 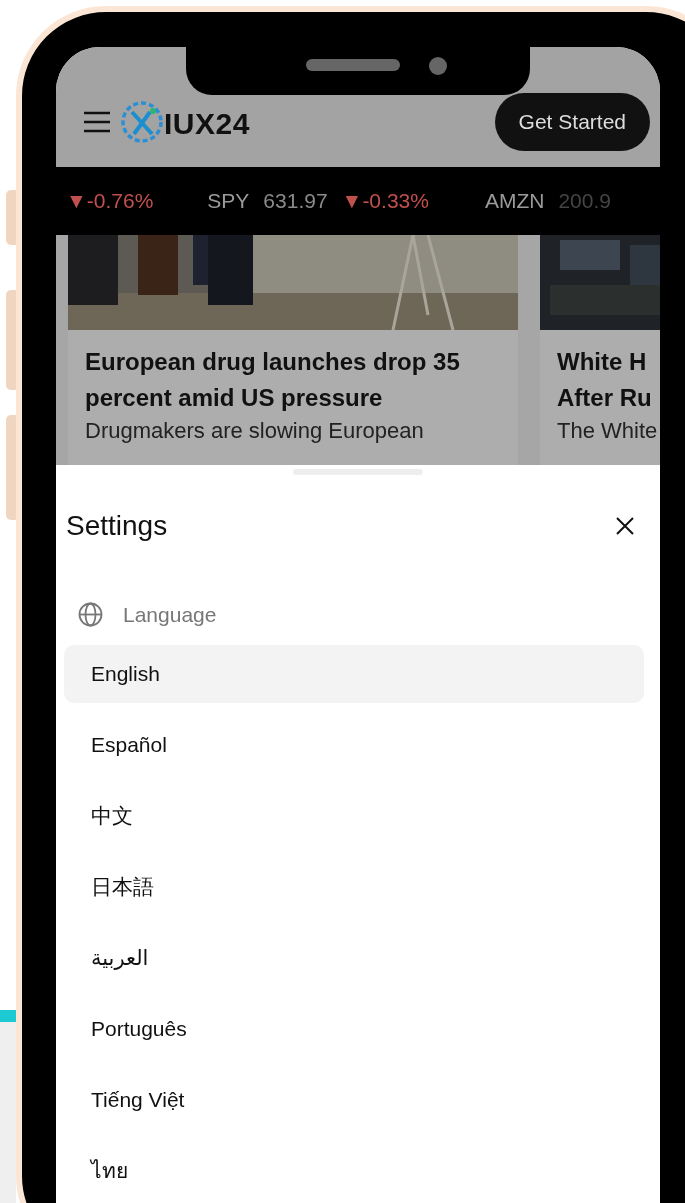 What do you see at coordinates (110, 201) in the screenshot?
I see `ticker-change: ▼-0.76%` at bounding box center [110, 201].